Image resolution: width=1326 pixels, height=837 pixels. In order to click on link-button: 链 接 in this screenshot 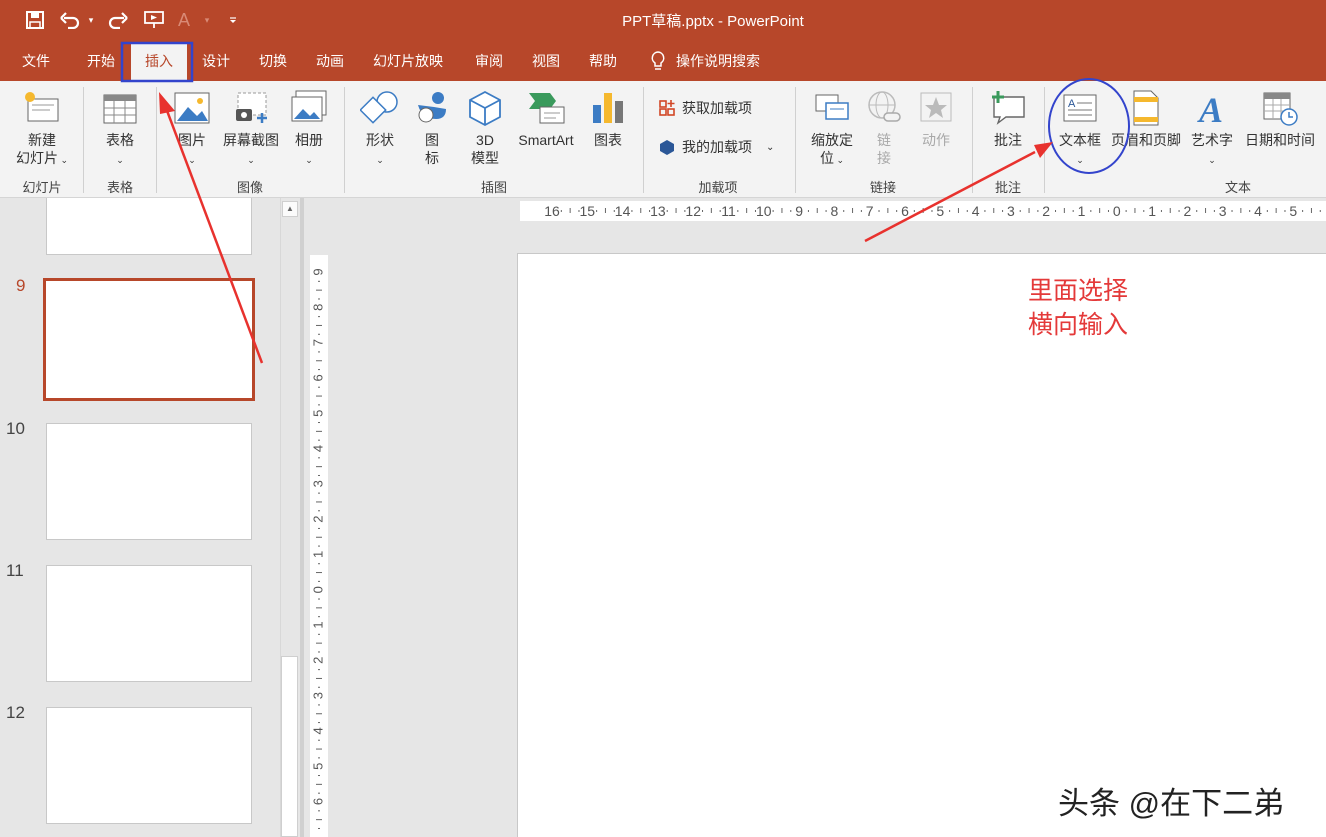, I will do `click(884, 128)`.